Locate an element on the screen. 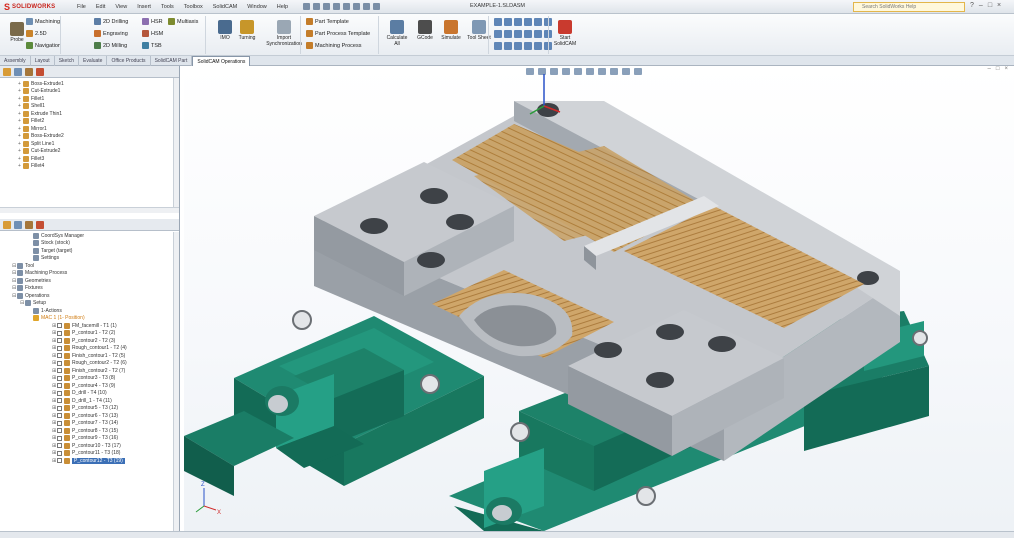 This screenshot has height=538, width=1014. cam-tree-item: ⊟ Tool is located at coordinates (88, 266).